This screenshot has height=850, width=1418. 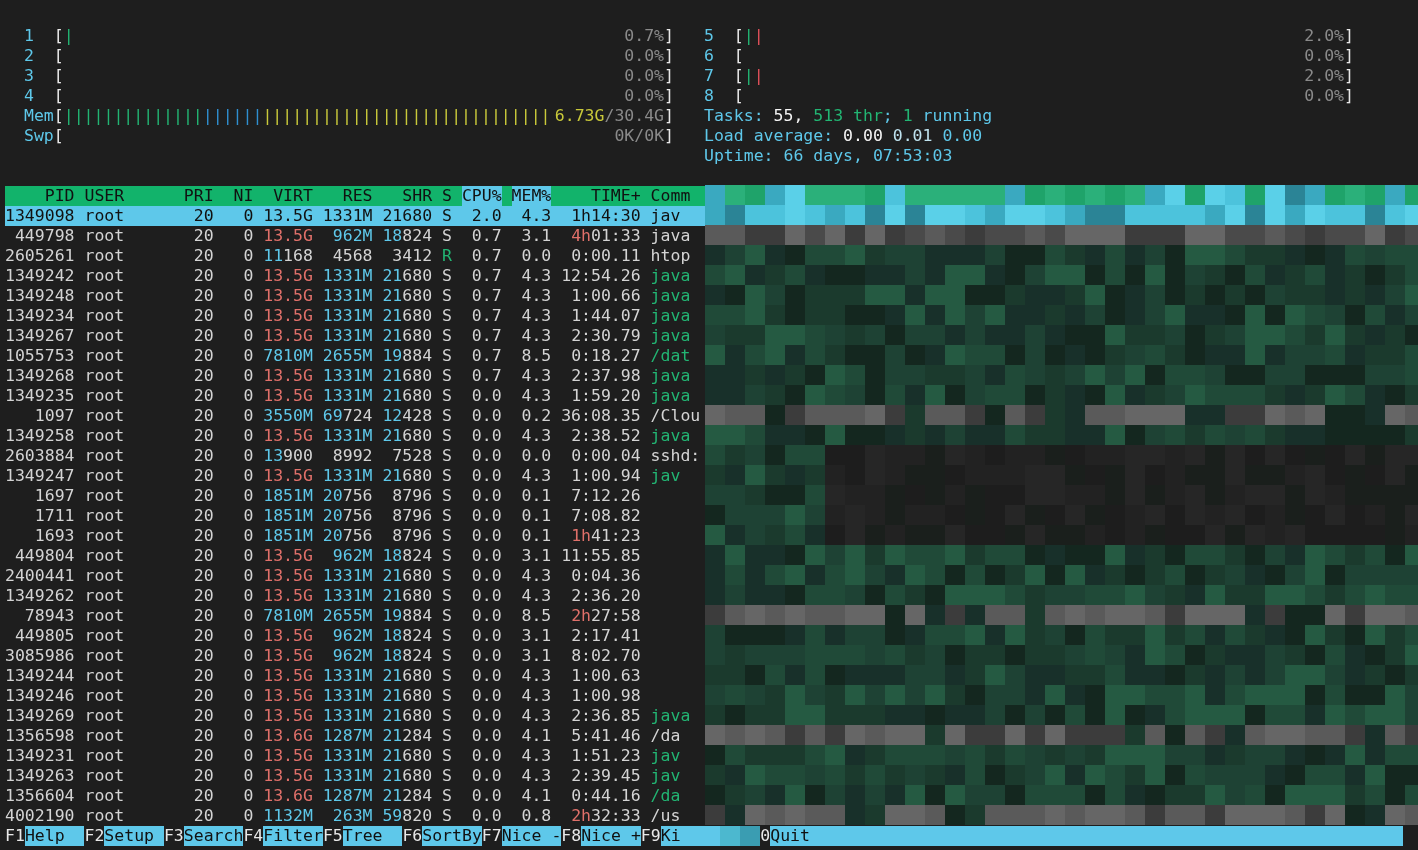 I want to click on process-row: 2603884 root 20 0 13900 8992 7528 S 0.0 0.0 0:00.04 sshd:, so click(x=355, y=456).